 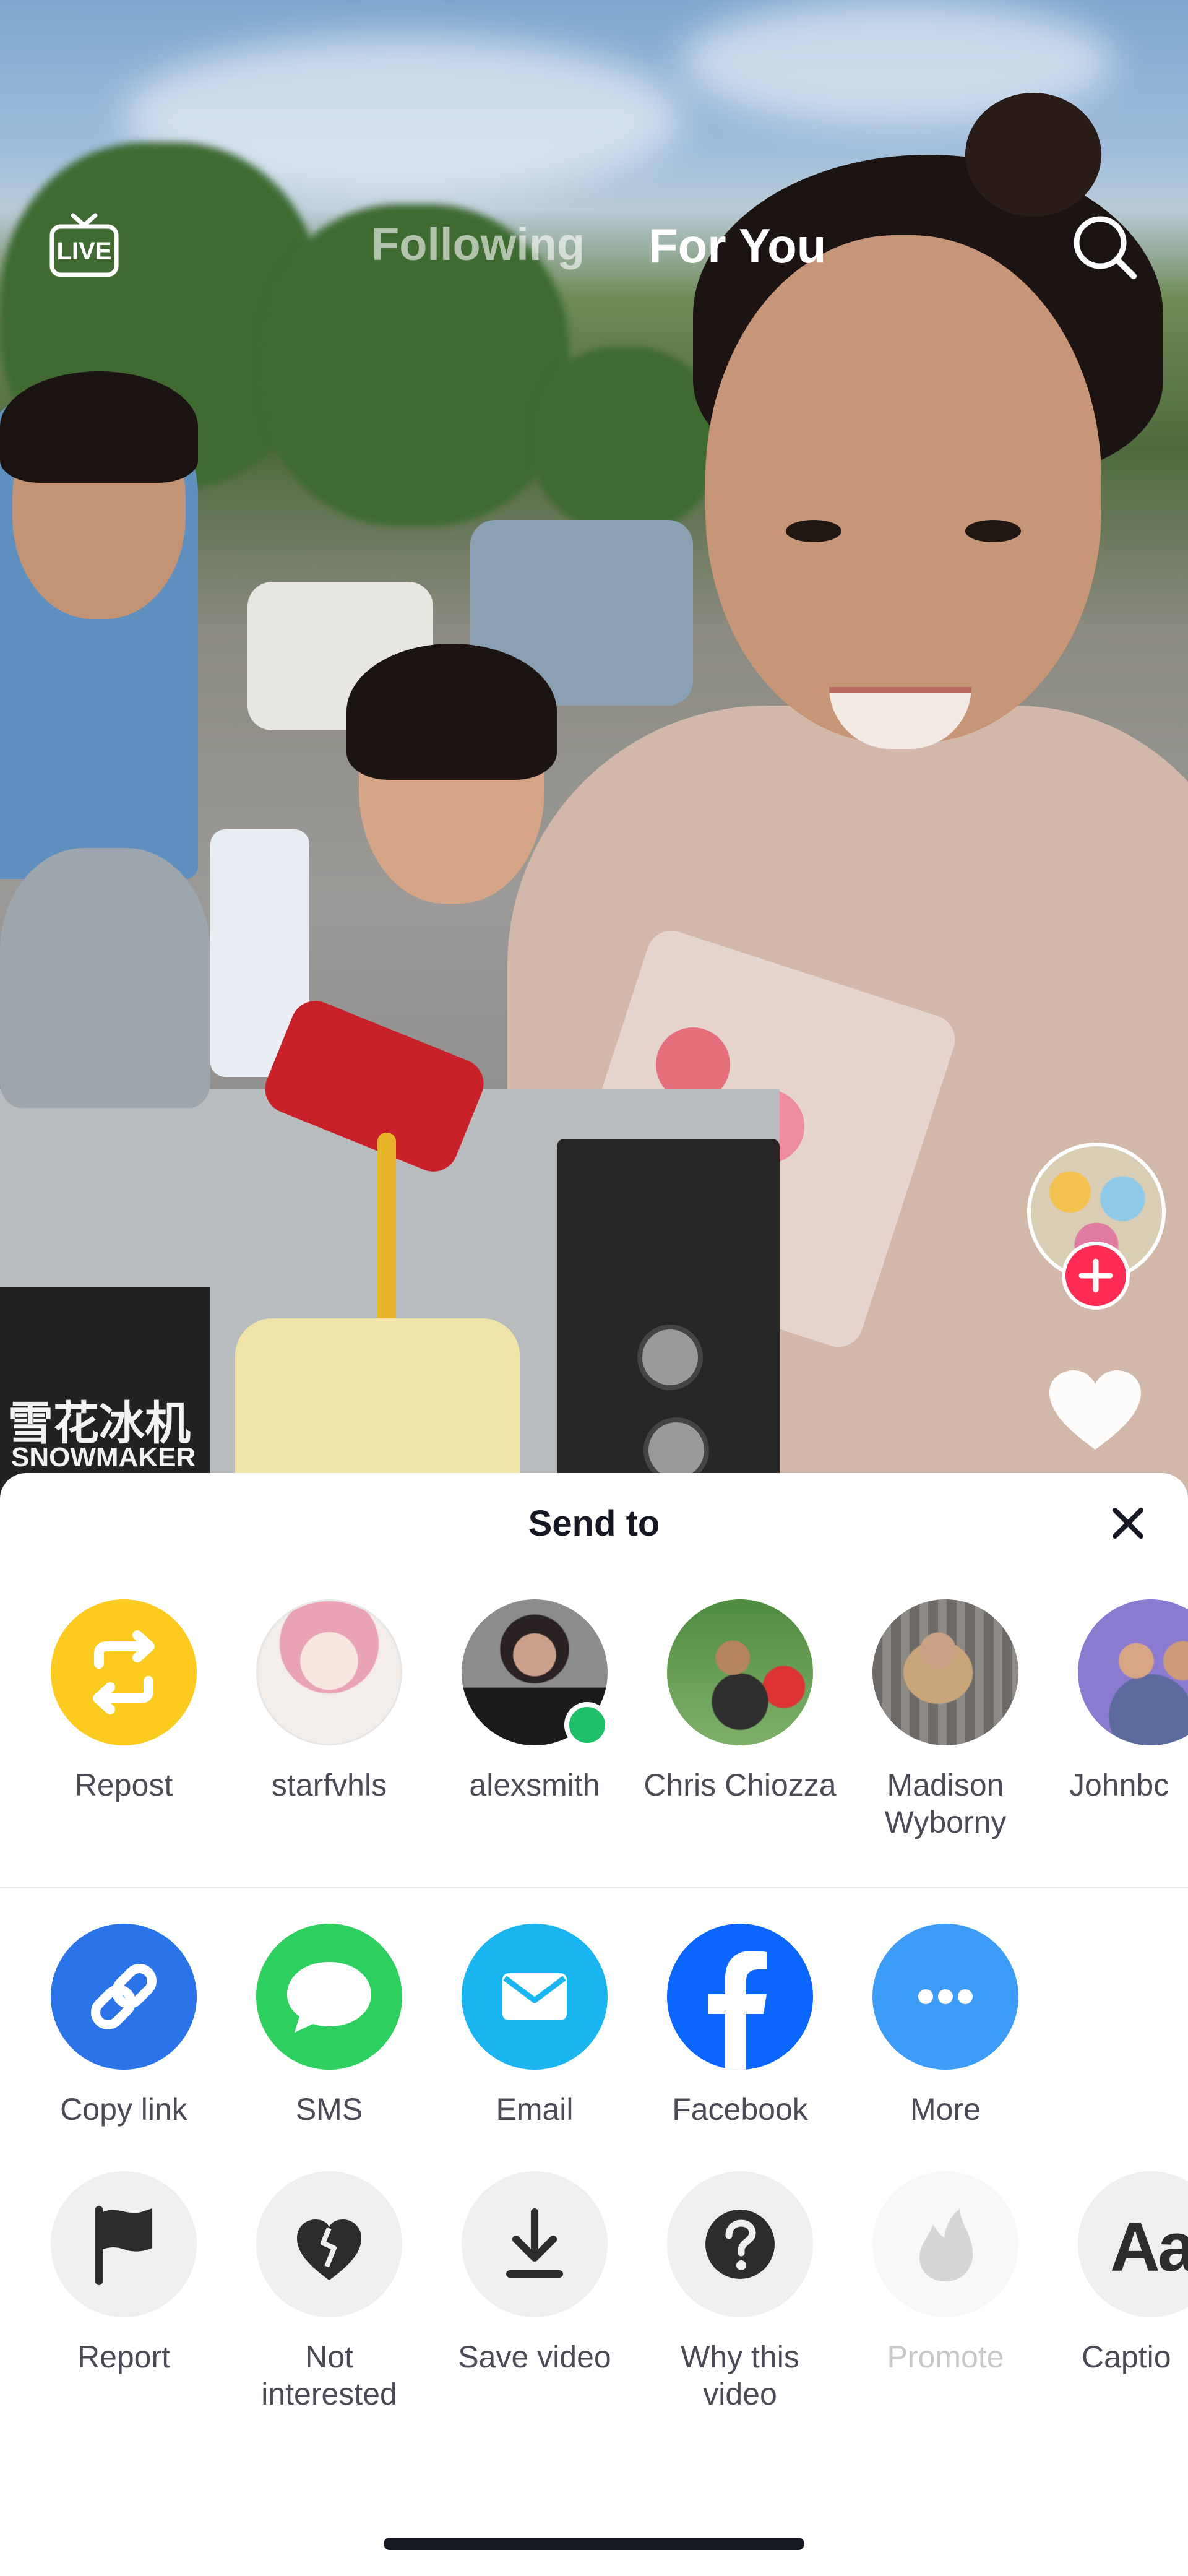 What do you see at coordinates (451, 712) in the screenshot?
I see `video-girl-hair` at bounding box center [451, 712].